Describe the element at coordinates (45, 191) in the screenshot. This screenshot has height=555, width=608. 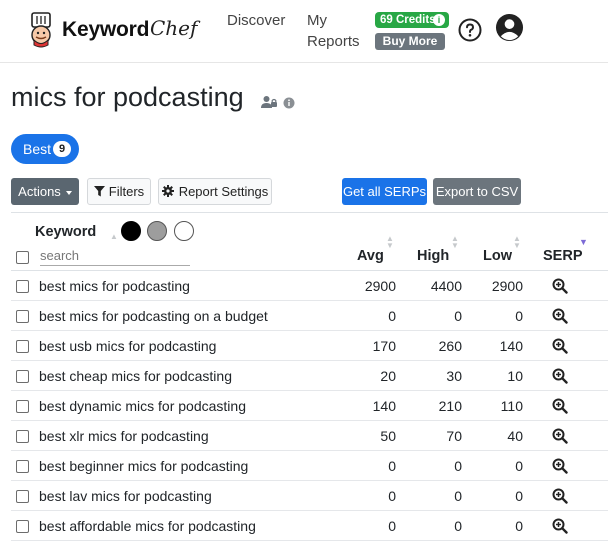
I see `actions-dropdown-button: Actions` at that location.